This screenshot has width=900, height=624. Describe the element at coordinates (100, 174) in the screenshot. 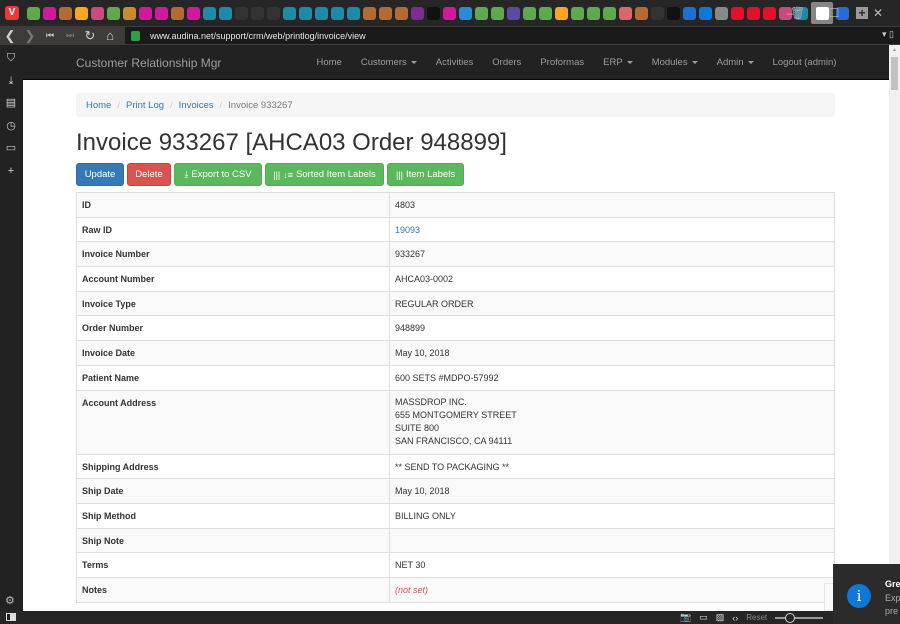

I see `update-button: Update` at that location.